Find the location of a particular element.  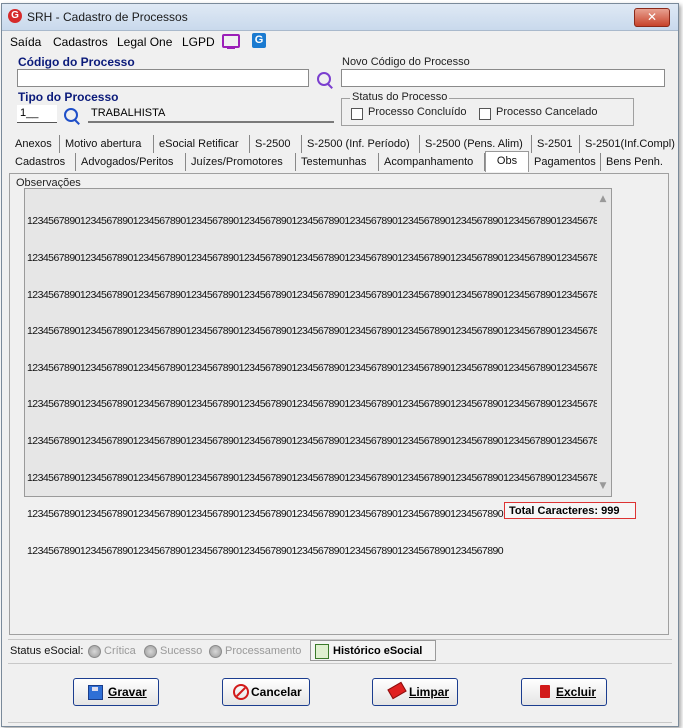

codigo-processo-label: Código do Processo is located at coordinates (76, 62).